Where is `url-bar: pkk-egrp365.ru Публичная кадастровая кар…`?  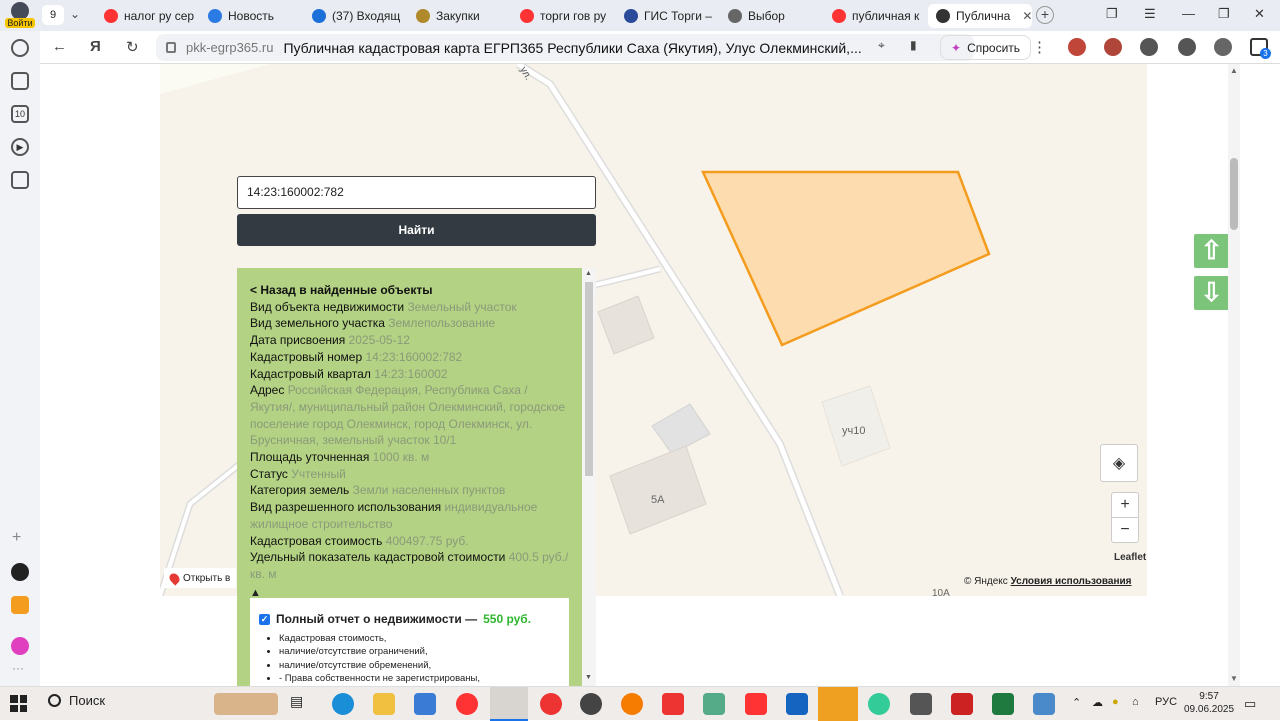
url-bar: pkk-egrp365.ru Публичная кадастровая кар… is located at coordinates (565, 47).